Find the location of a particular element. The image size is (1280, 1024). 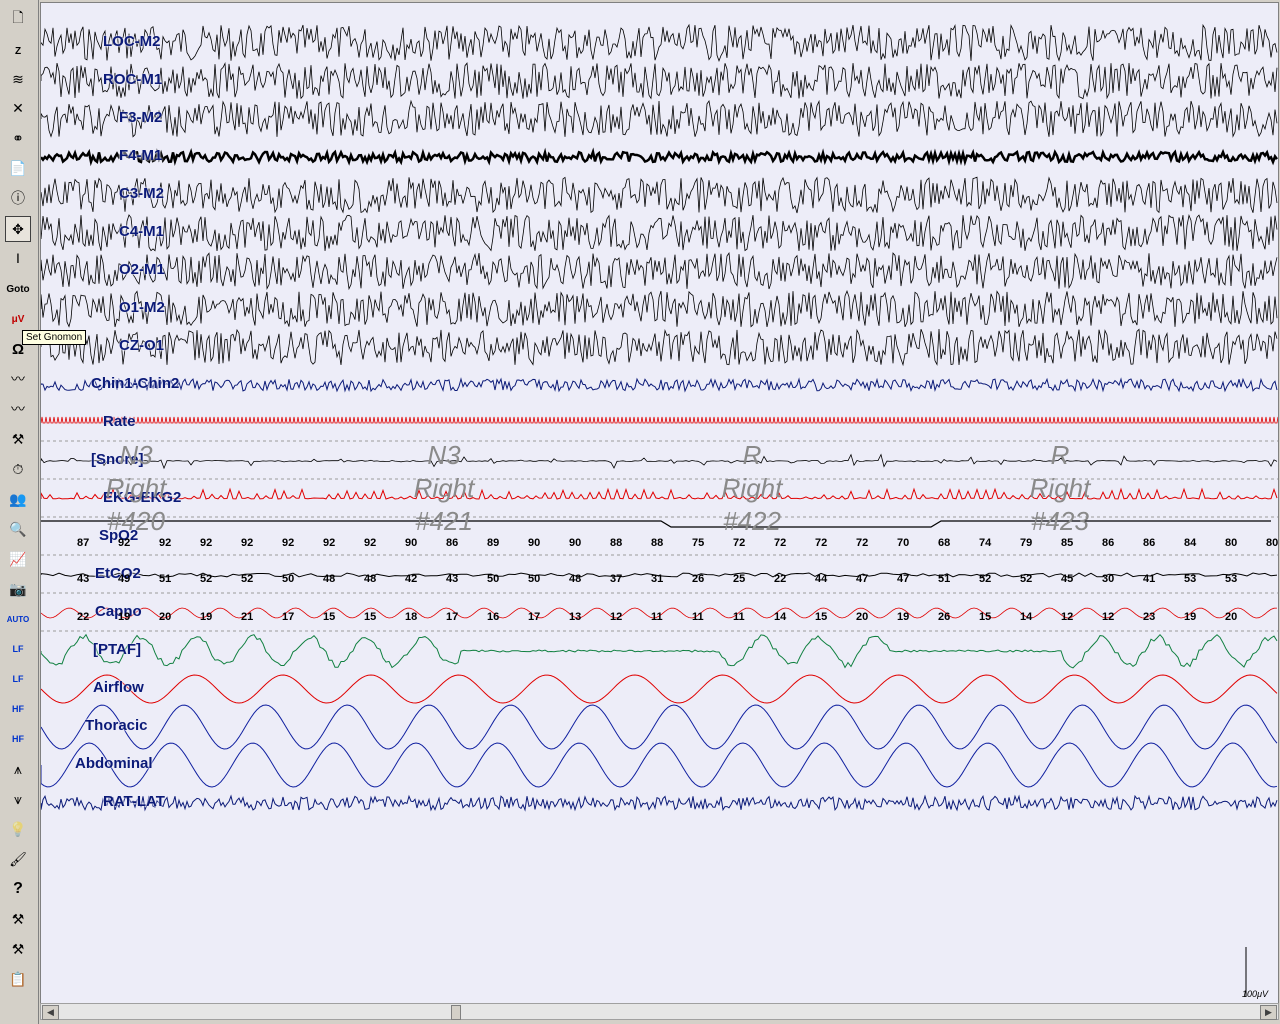

scroll-right-button: ▶ is located at coordinates (1268, 1012).